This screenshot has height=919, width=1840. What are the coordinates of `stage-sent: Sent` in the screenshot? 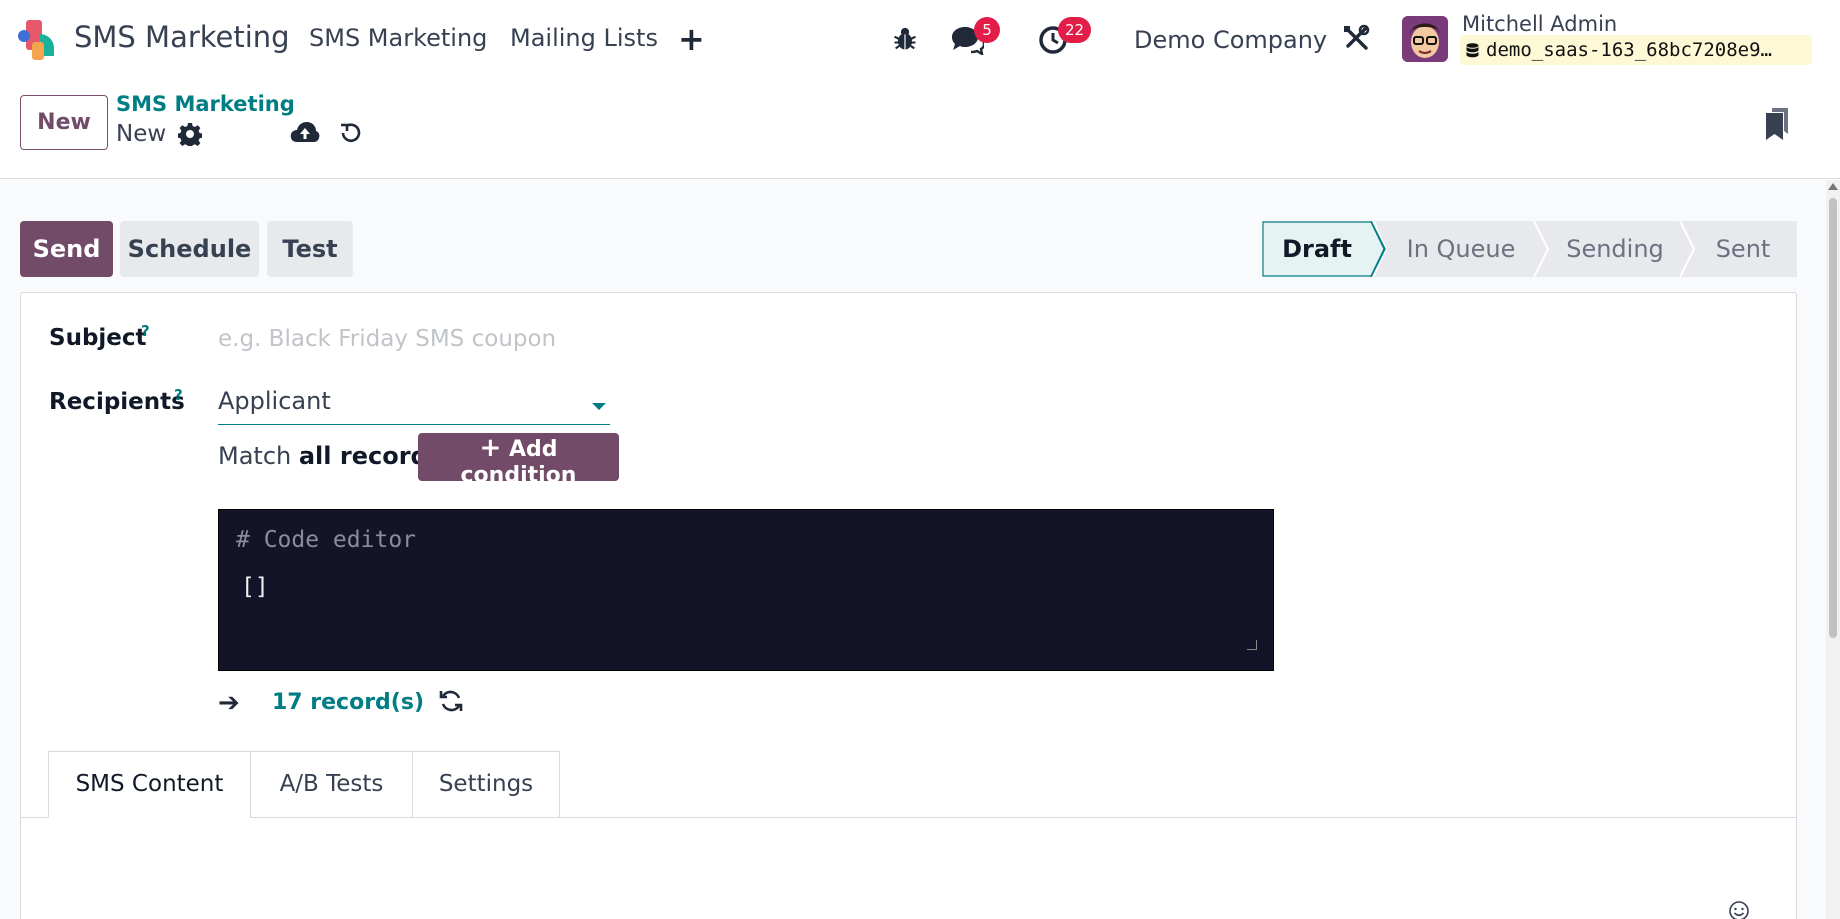 It's located at (1743, 249).